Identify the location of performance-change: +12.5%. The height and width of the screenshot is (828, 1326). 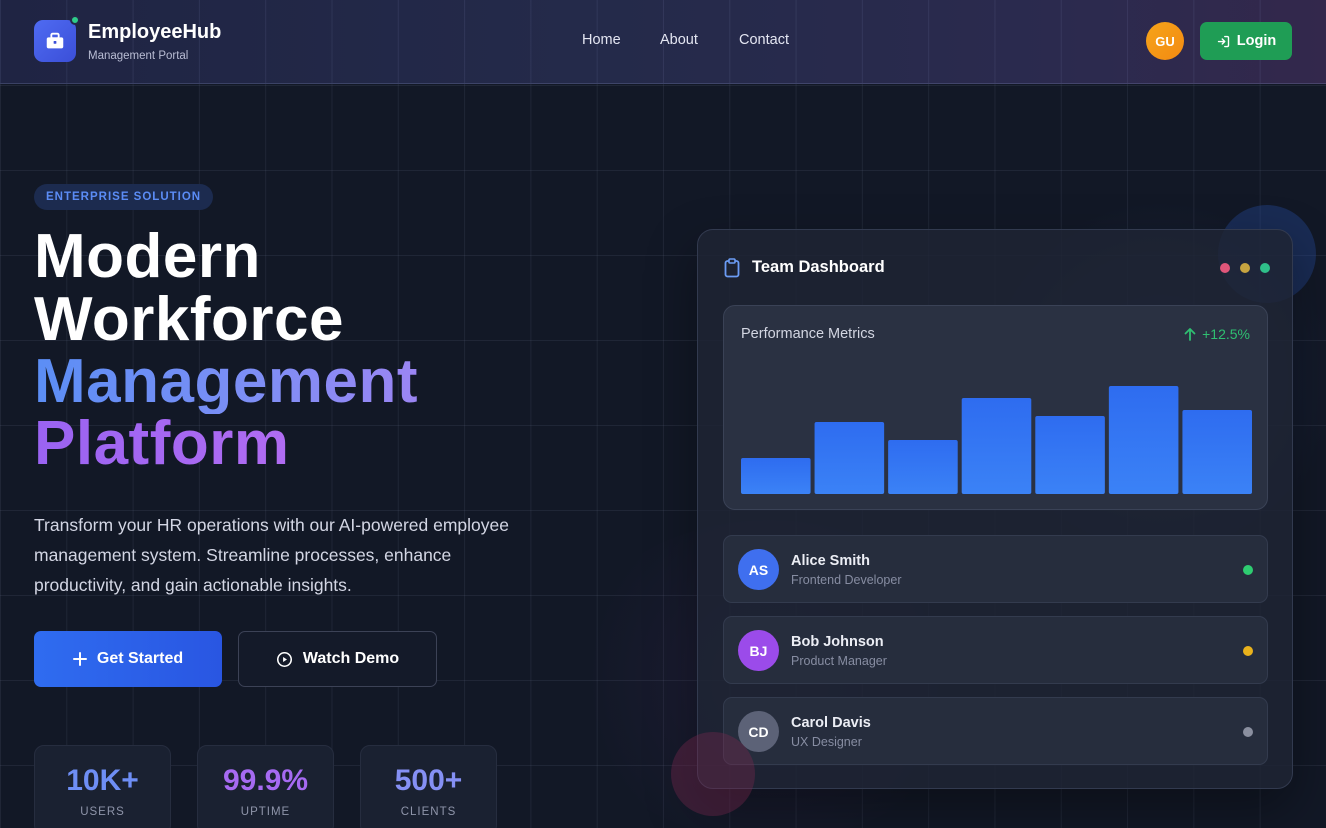
(1217, 334).